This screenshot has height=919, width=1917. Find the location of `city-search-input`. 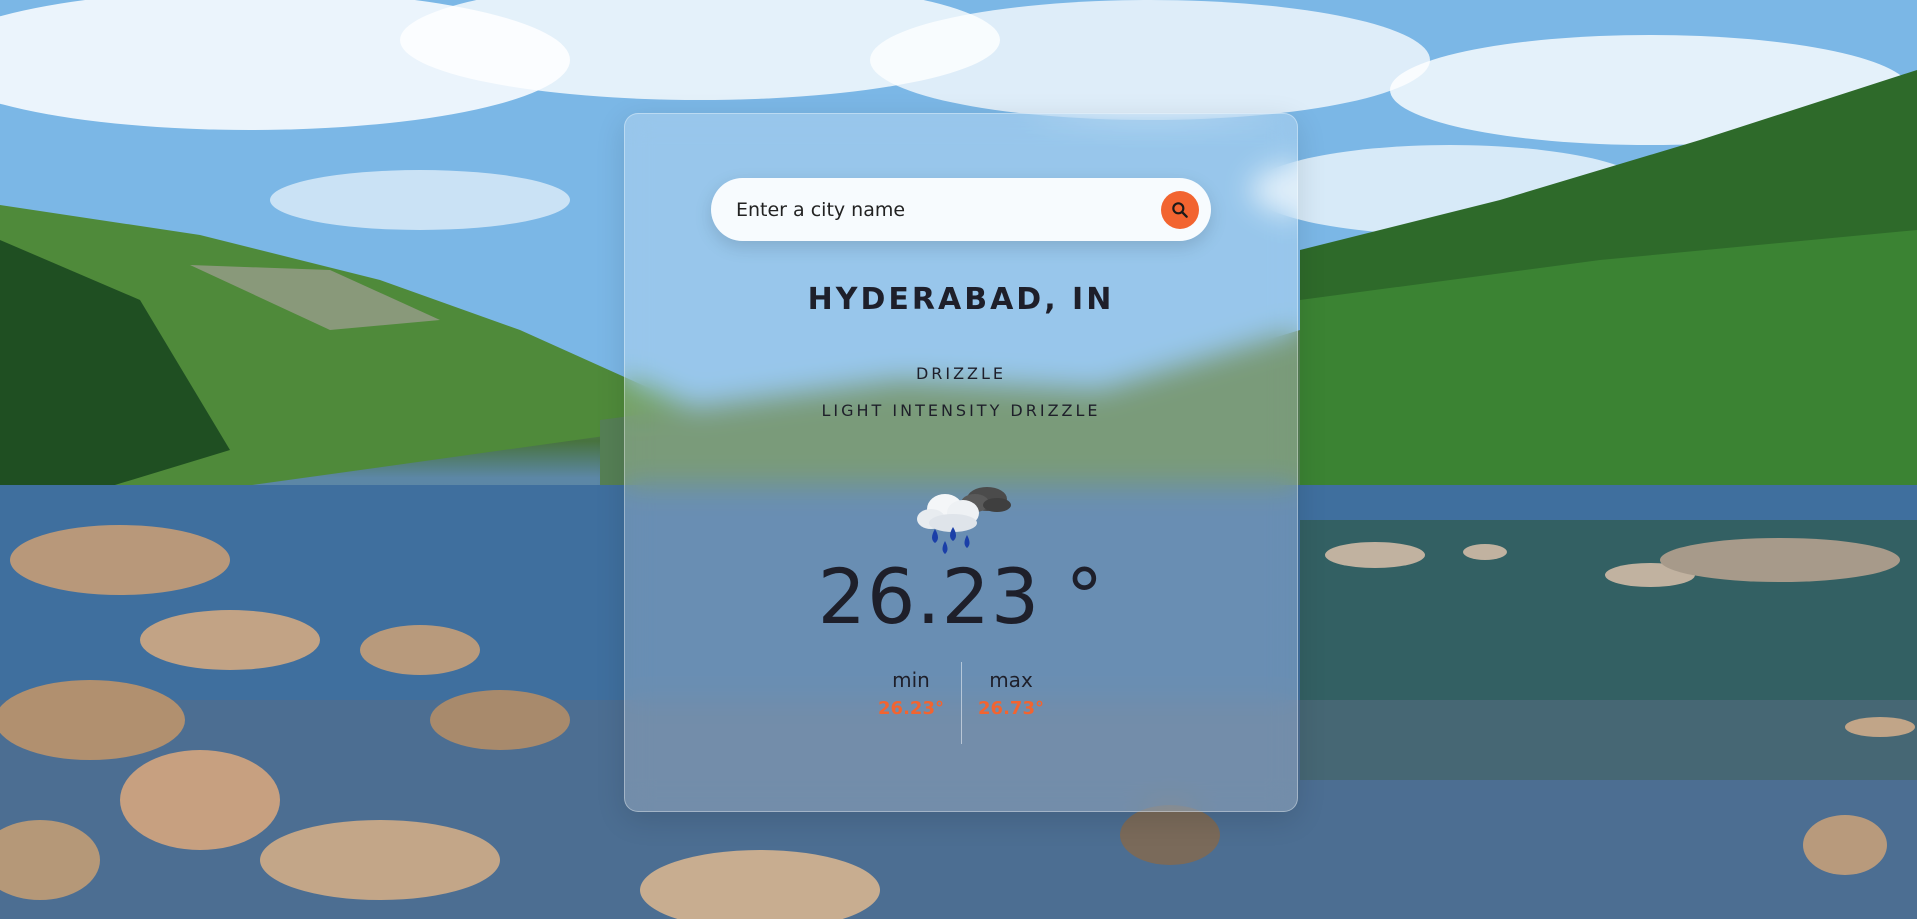

city-search-input is located at coordinates (936, 209).